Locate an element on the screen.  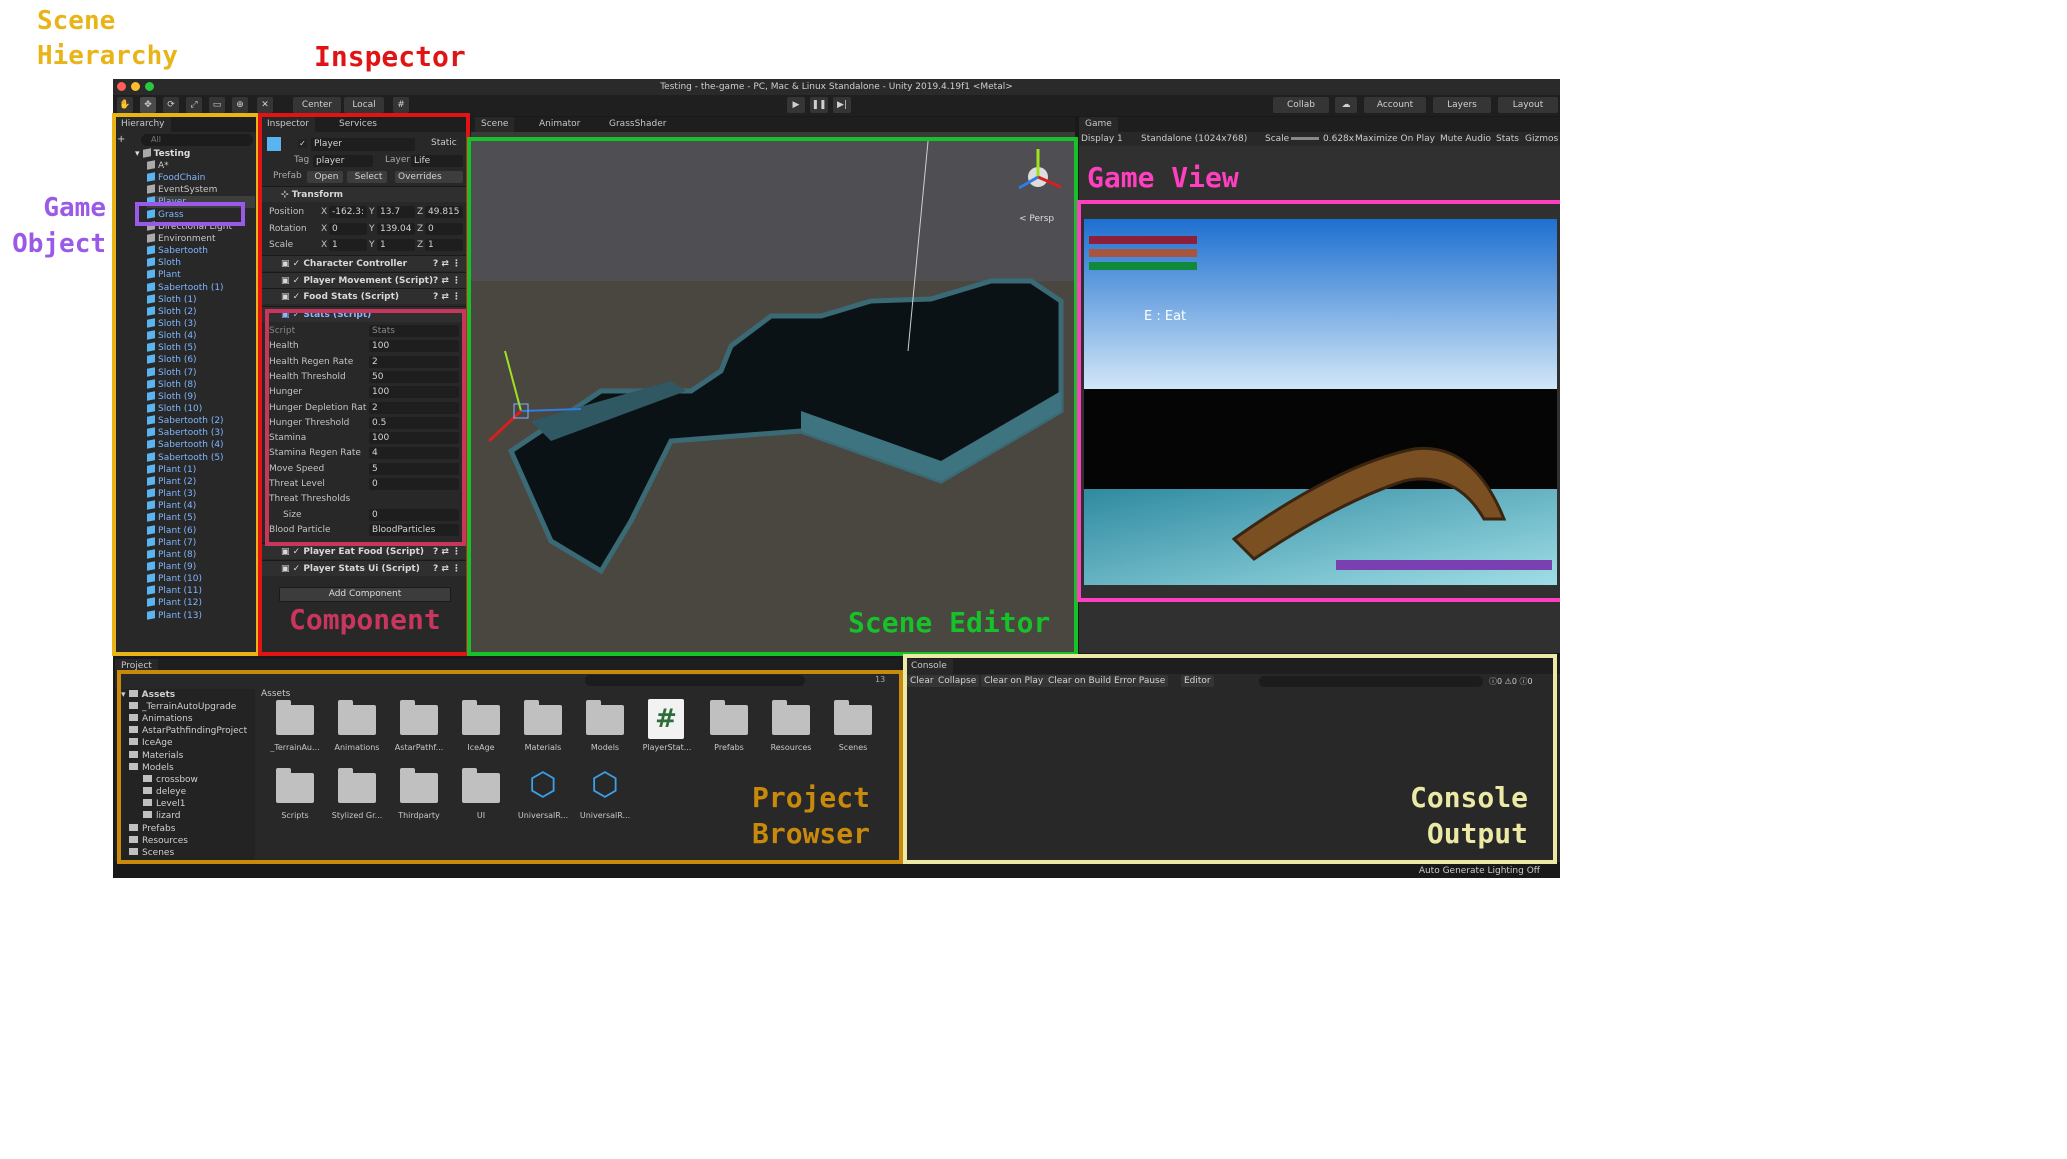
console-button-clear-on-build: Clear on Build is located at coordinates (1080, 681).